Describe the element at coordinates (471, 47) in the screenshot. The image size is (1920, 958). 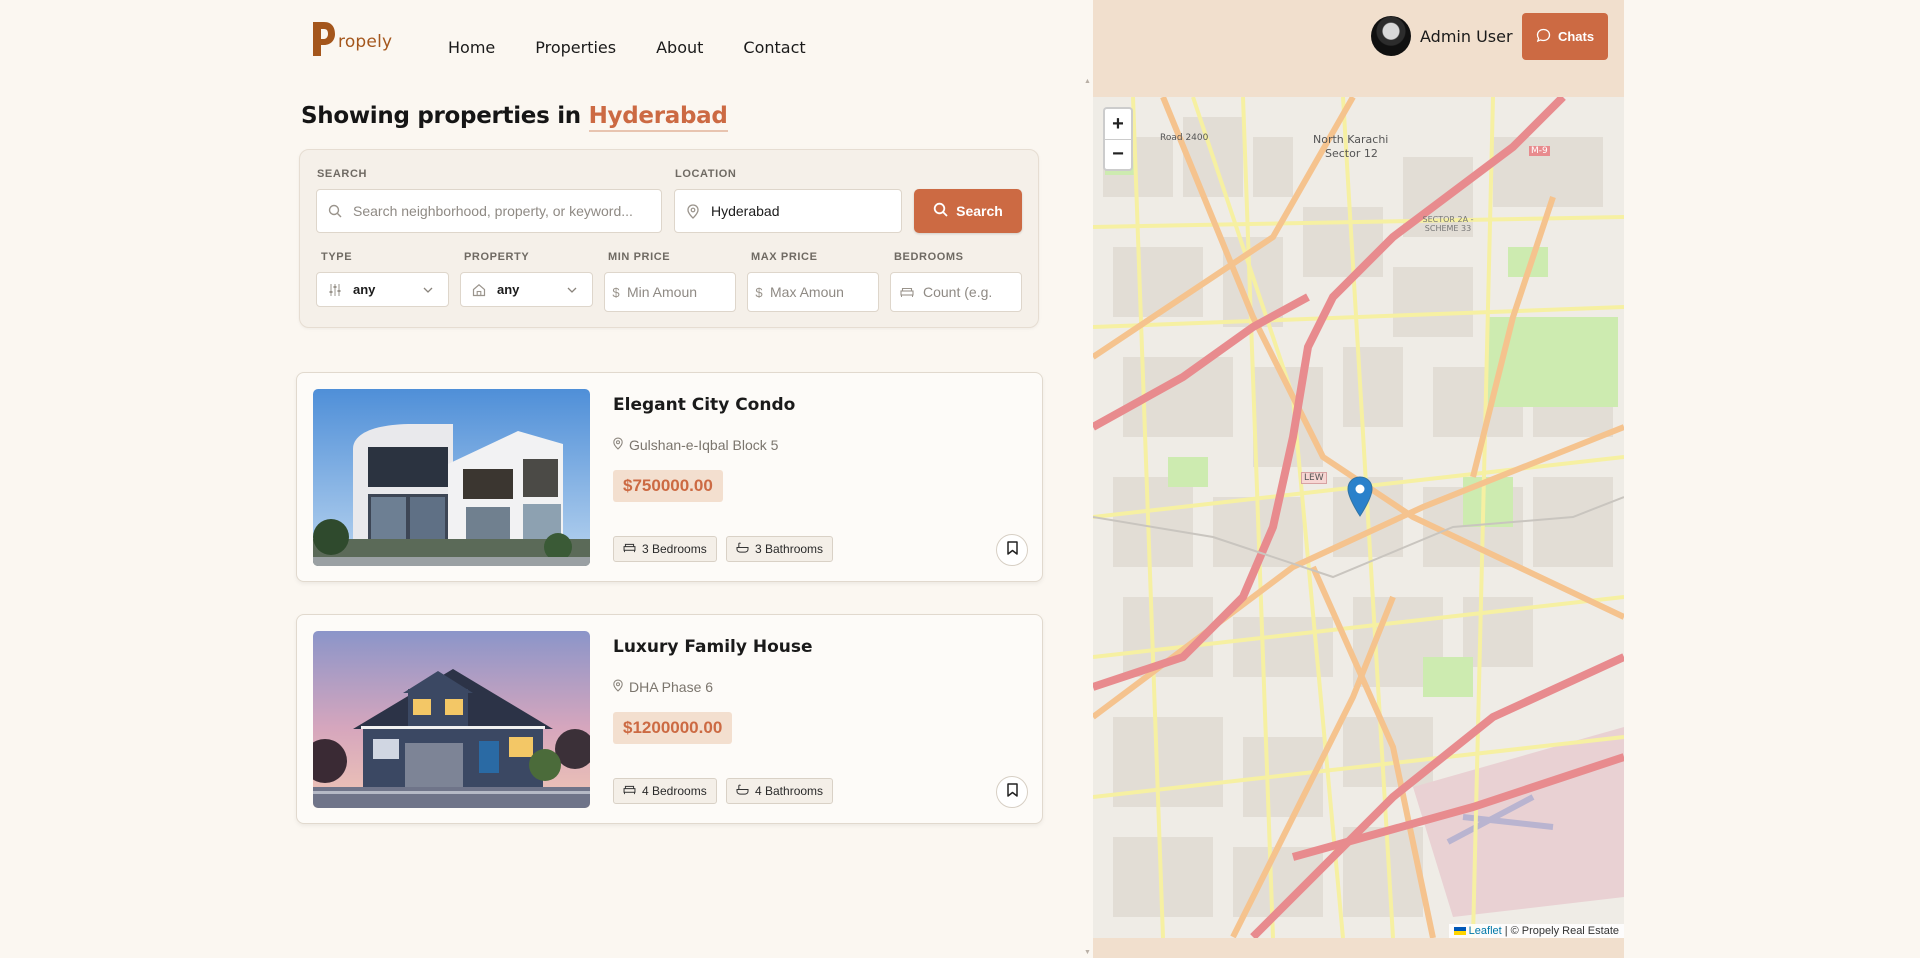
I see `nav-home: Home` at that location.